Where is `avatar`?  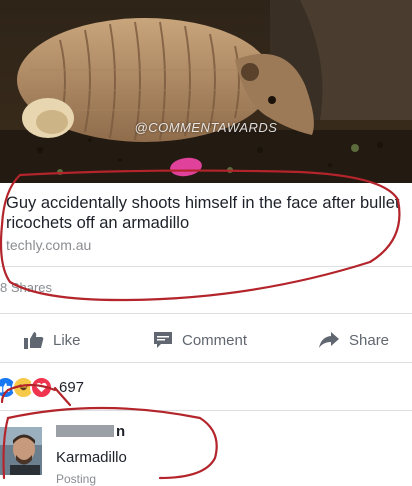
avatar is located at coordinates (21, 451).